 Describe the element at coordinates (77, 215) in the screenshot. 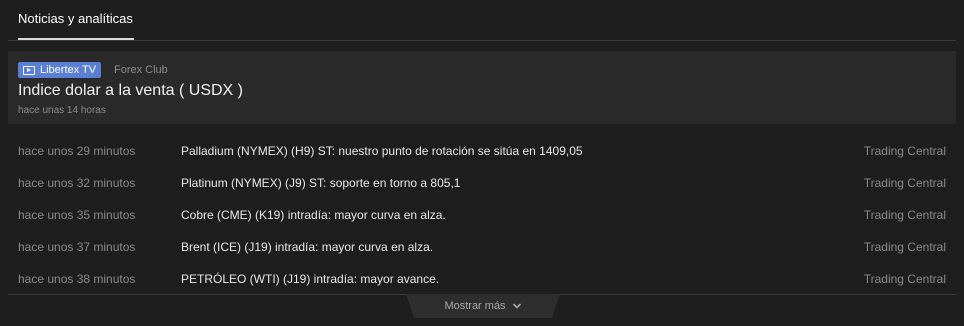

I see `news-time: hace unos 35 minutos` at that location.